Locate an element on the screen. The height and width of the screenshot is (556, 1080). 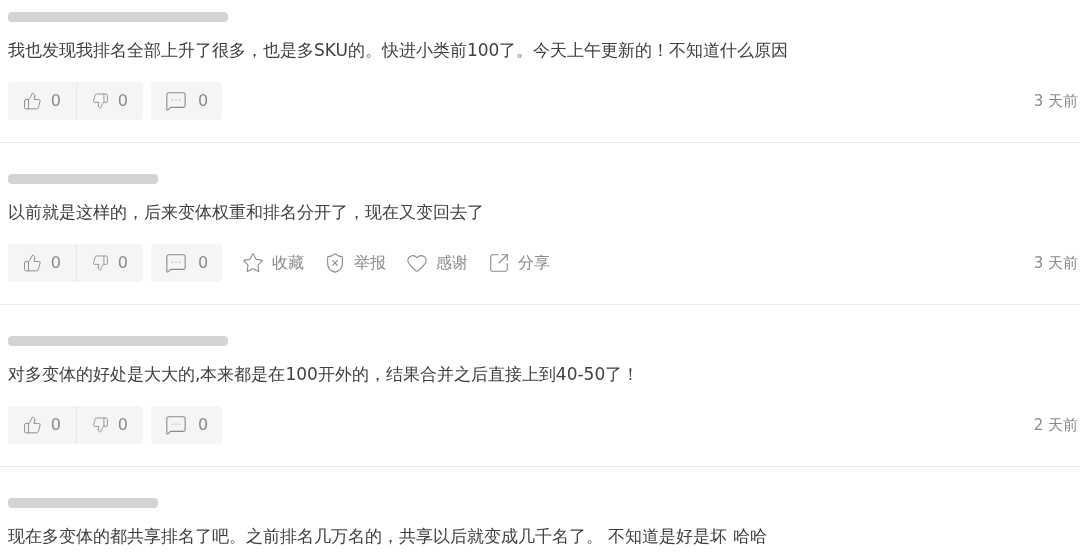
comment-text: 现在多变体的都共享排名了吧。之前排名几万名的，共享以后就变成几千名了。 不知道是好是坏 哈哈 is located at coordinates (387, 536).